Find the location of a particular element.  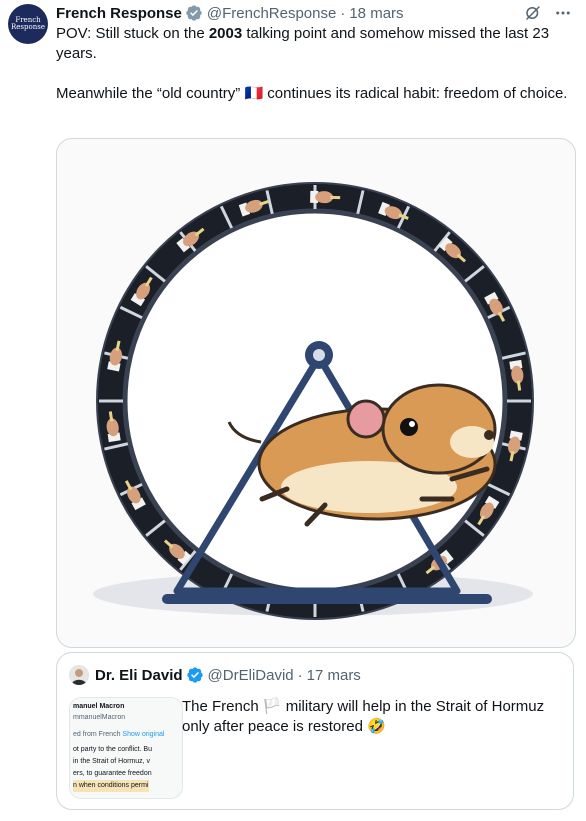

grok-icon is located at coordinates (533, 13).